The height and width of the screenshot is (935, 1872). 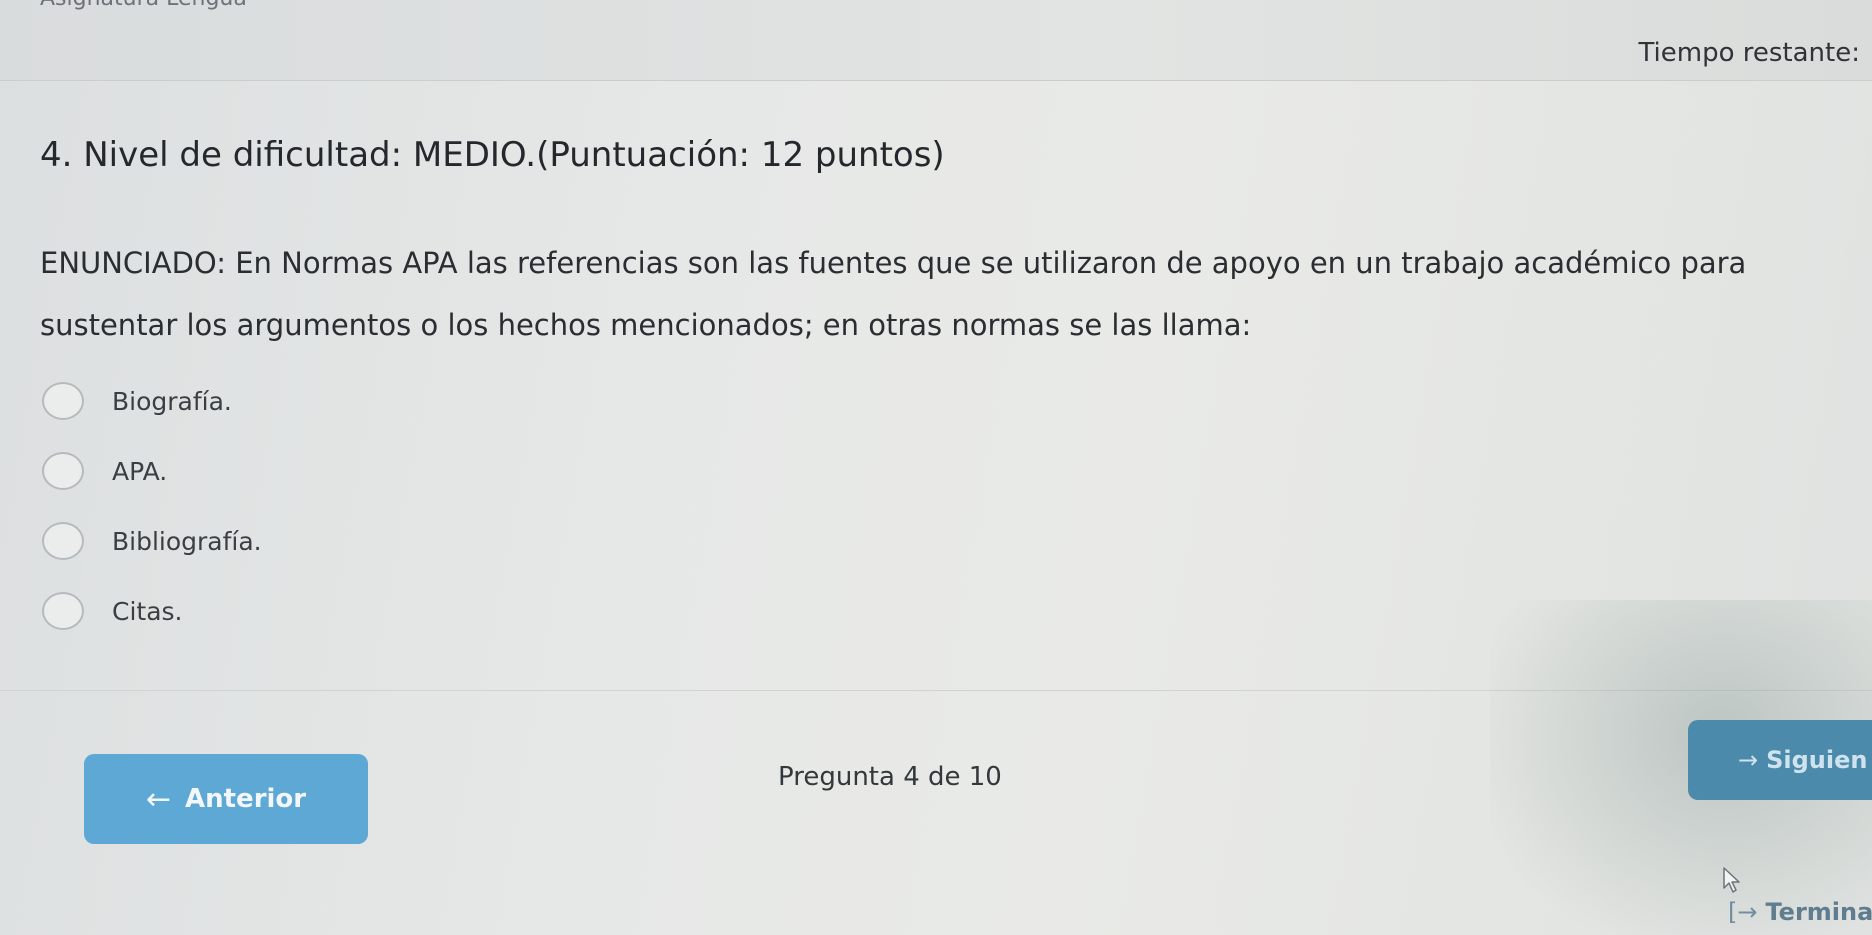 What do you see at coordinates (1731, 880) in the screenshot?
I see `mouse-cursor-icon` at bounding box center [1731, 880].